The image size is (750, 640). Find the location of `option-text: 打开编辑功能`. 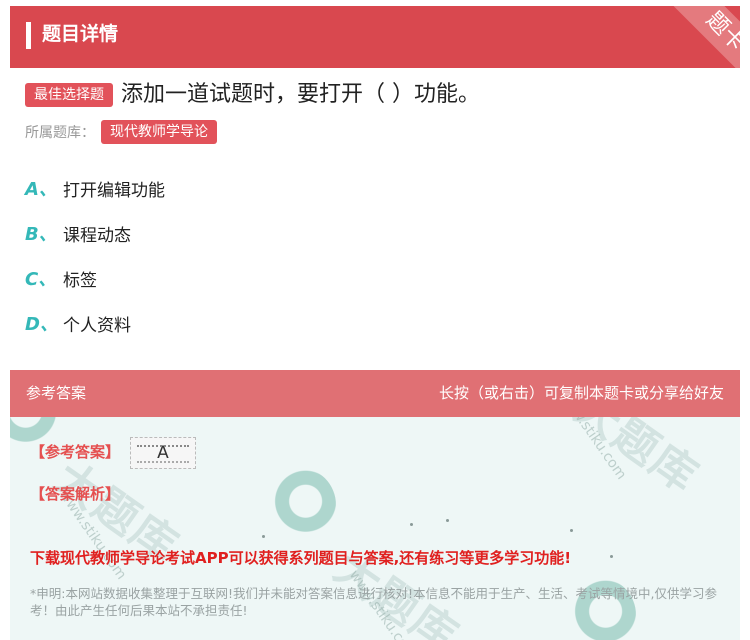

option-text: 打开编辑功能 is located at coordinates (114, 190).